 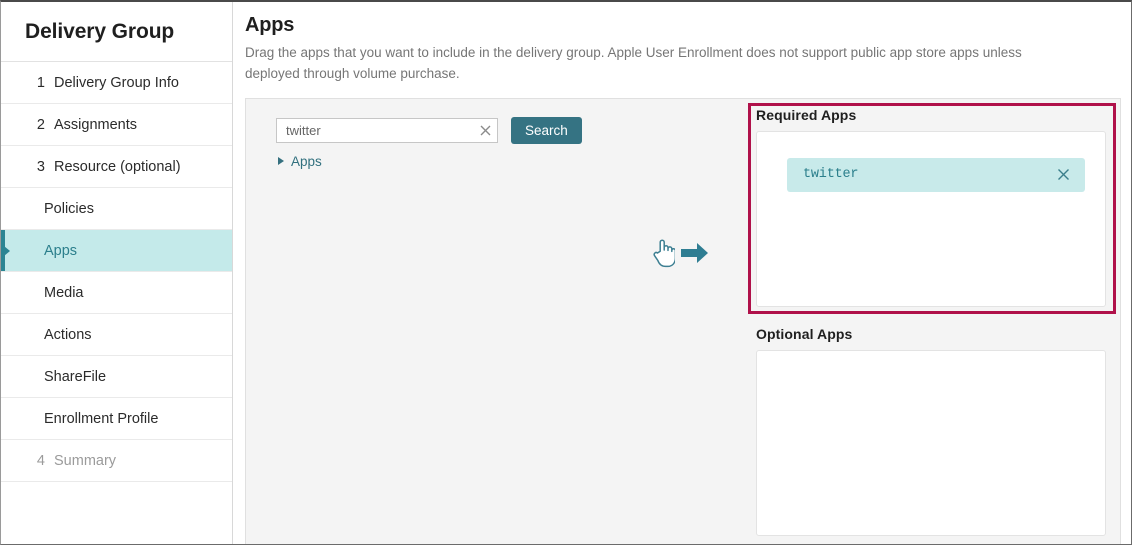 I want to click on search-input: twitter, so click(x=375, y=130).